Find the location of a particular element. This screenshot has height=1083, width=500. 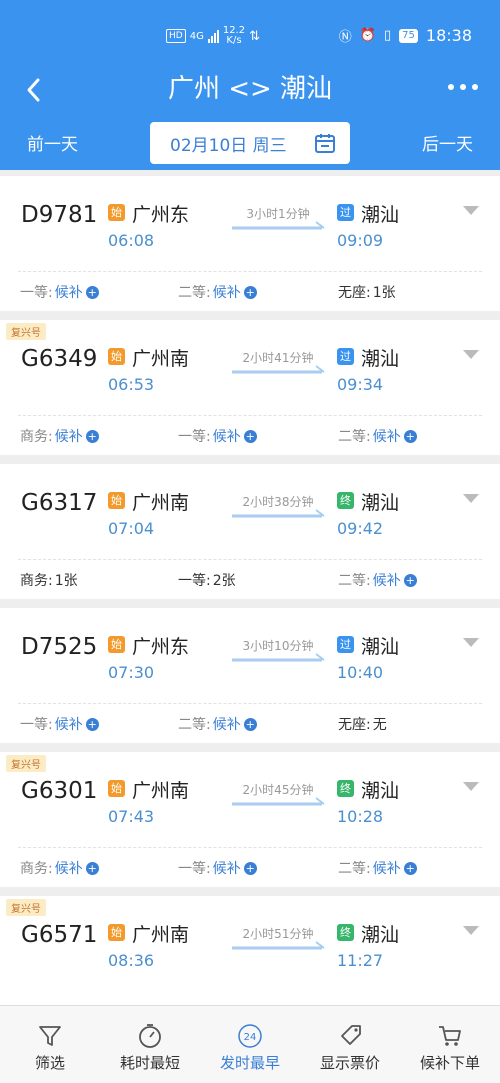

network-speed: 12.2 K/s is located at coordinates (234, 35).